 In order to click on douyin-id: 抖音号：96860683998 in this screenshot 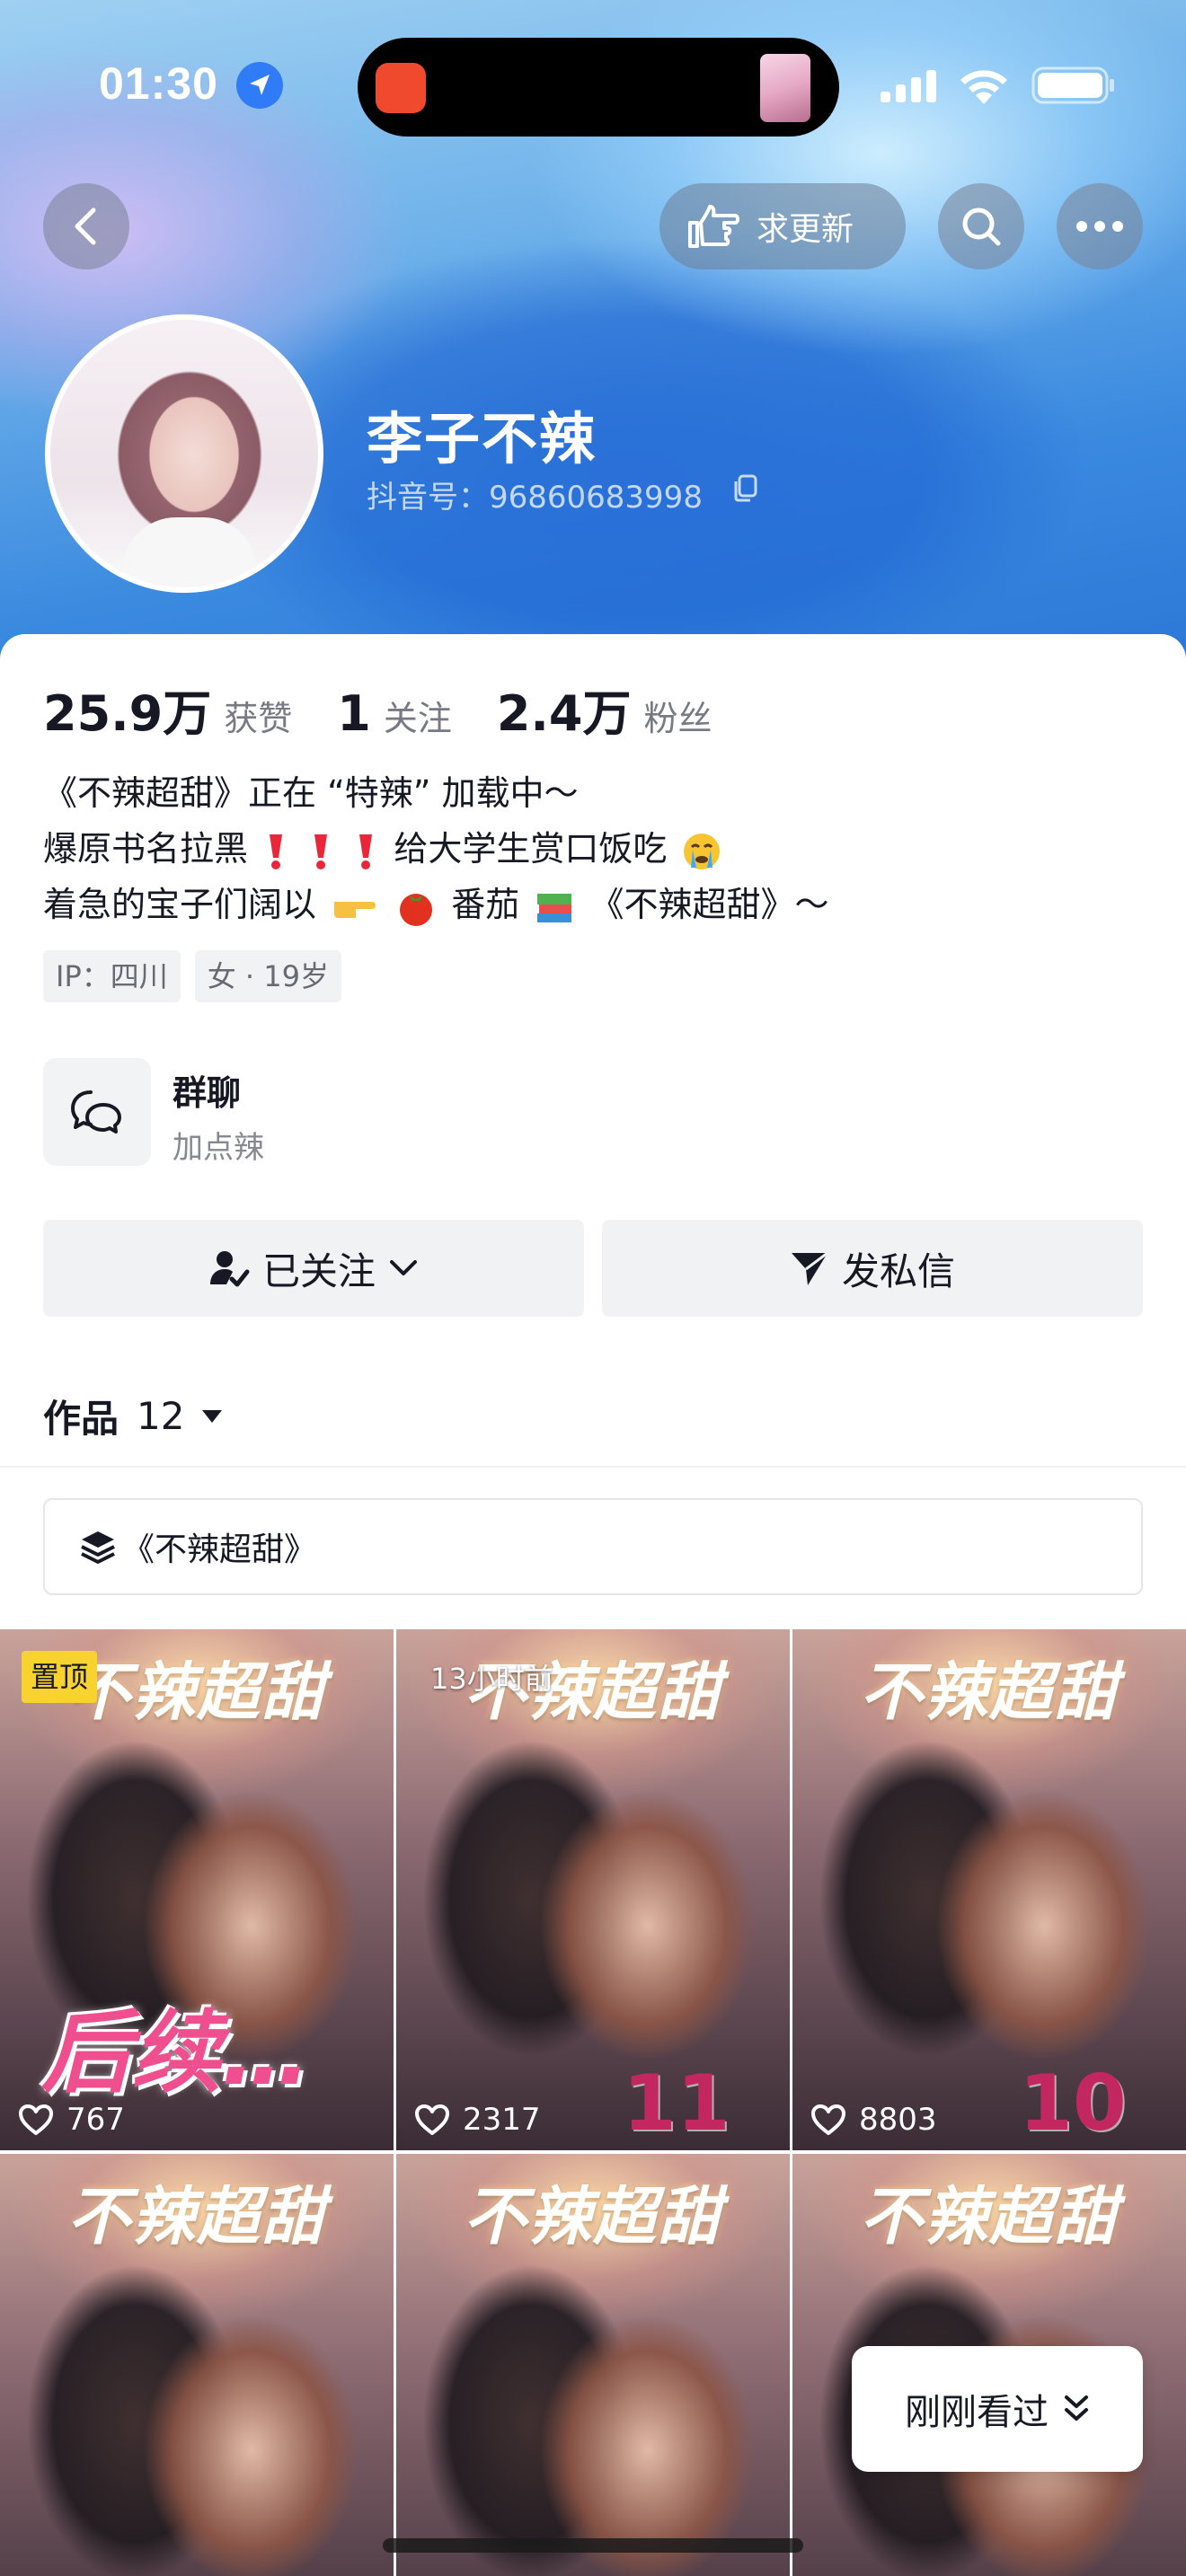, I will do `click(535, 498)`.